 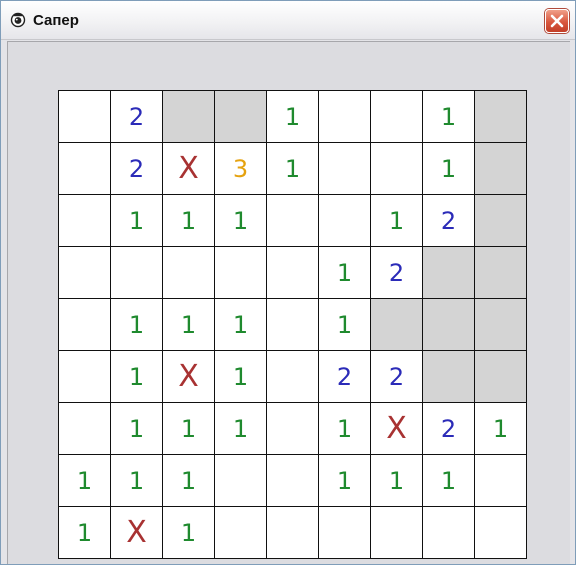 What do you see at coordinates (18, 20) in the screenshot?
I see `minesweeper-app-icon` at bounding box center [18, 20].